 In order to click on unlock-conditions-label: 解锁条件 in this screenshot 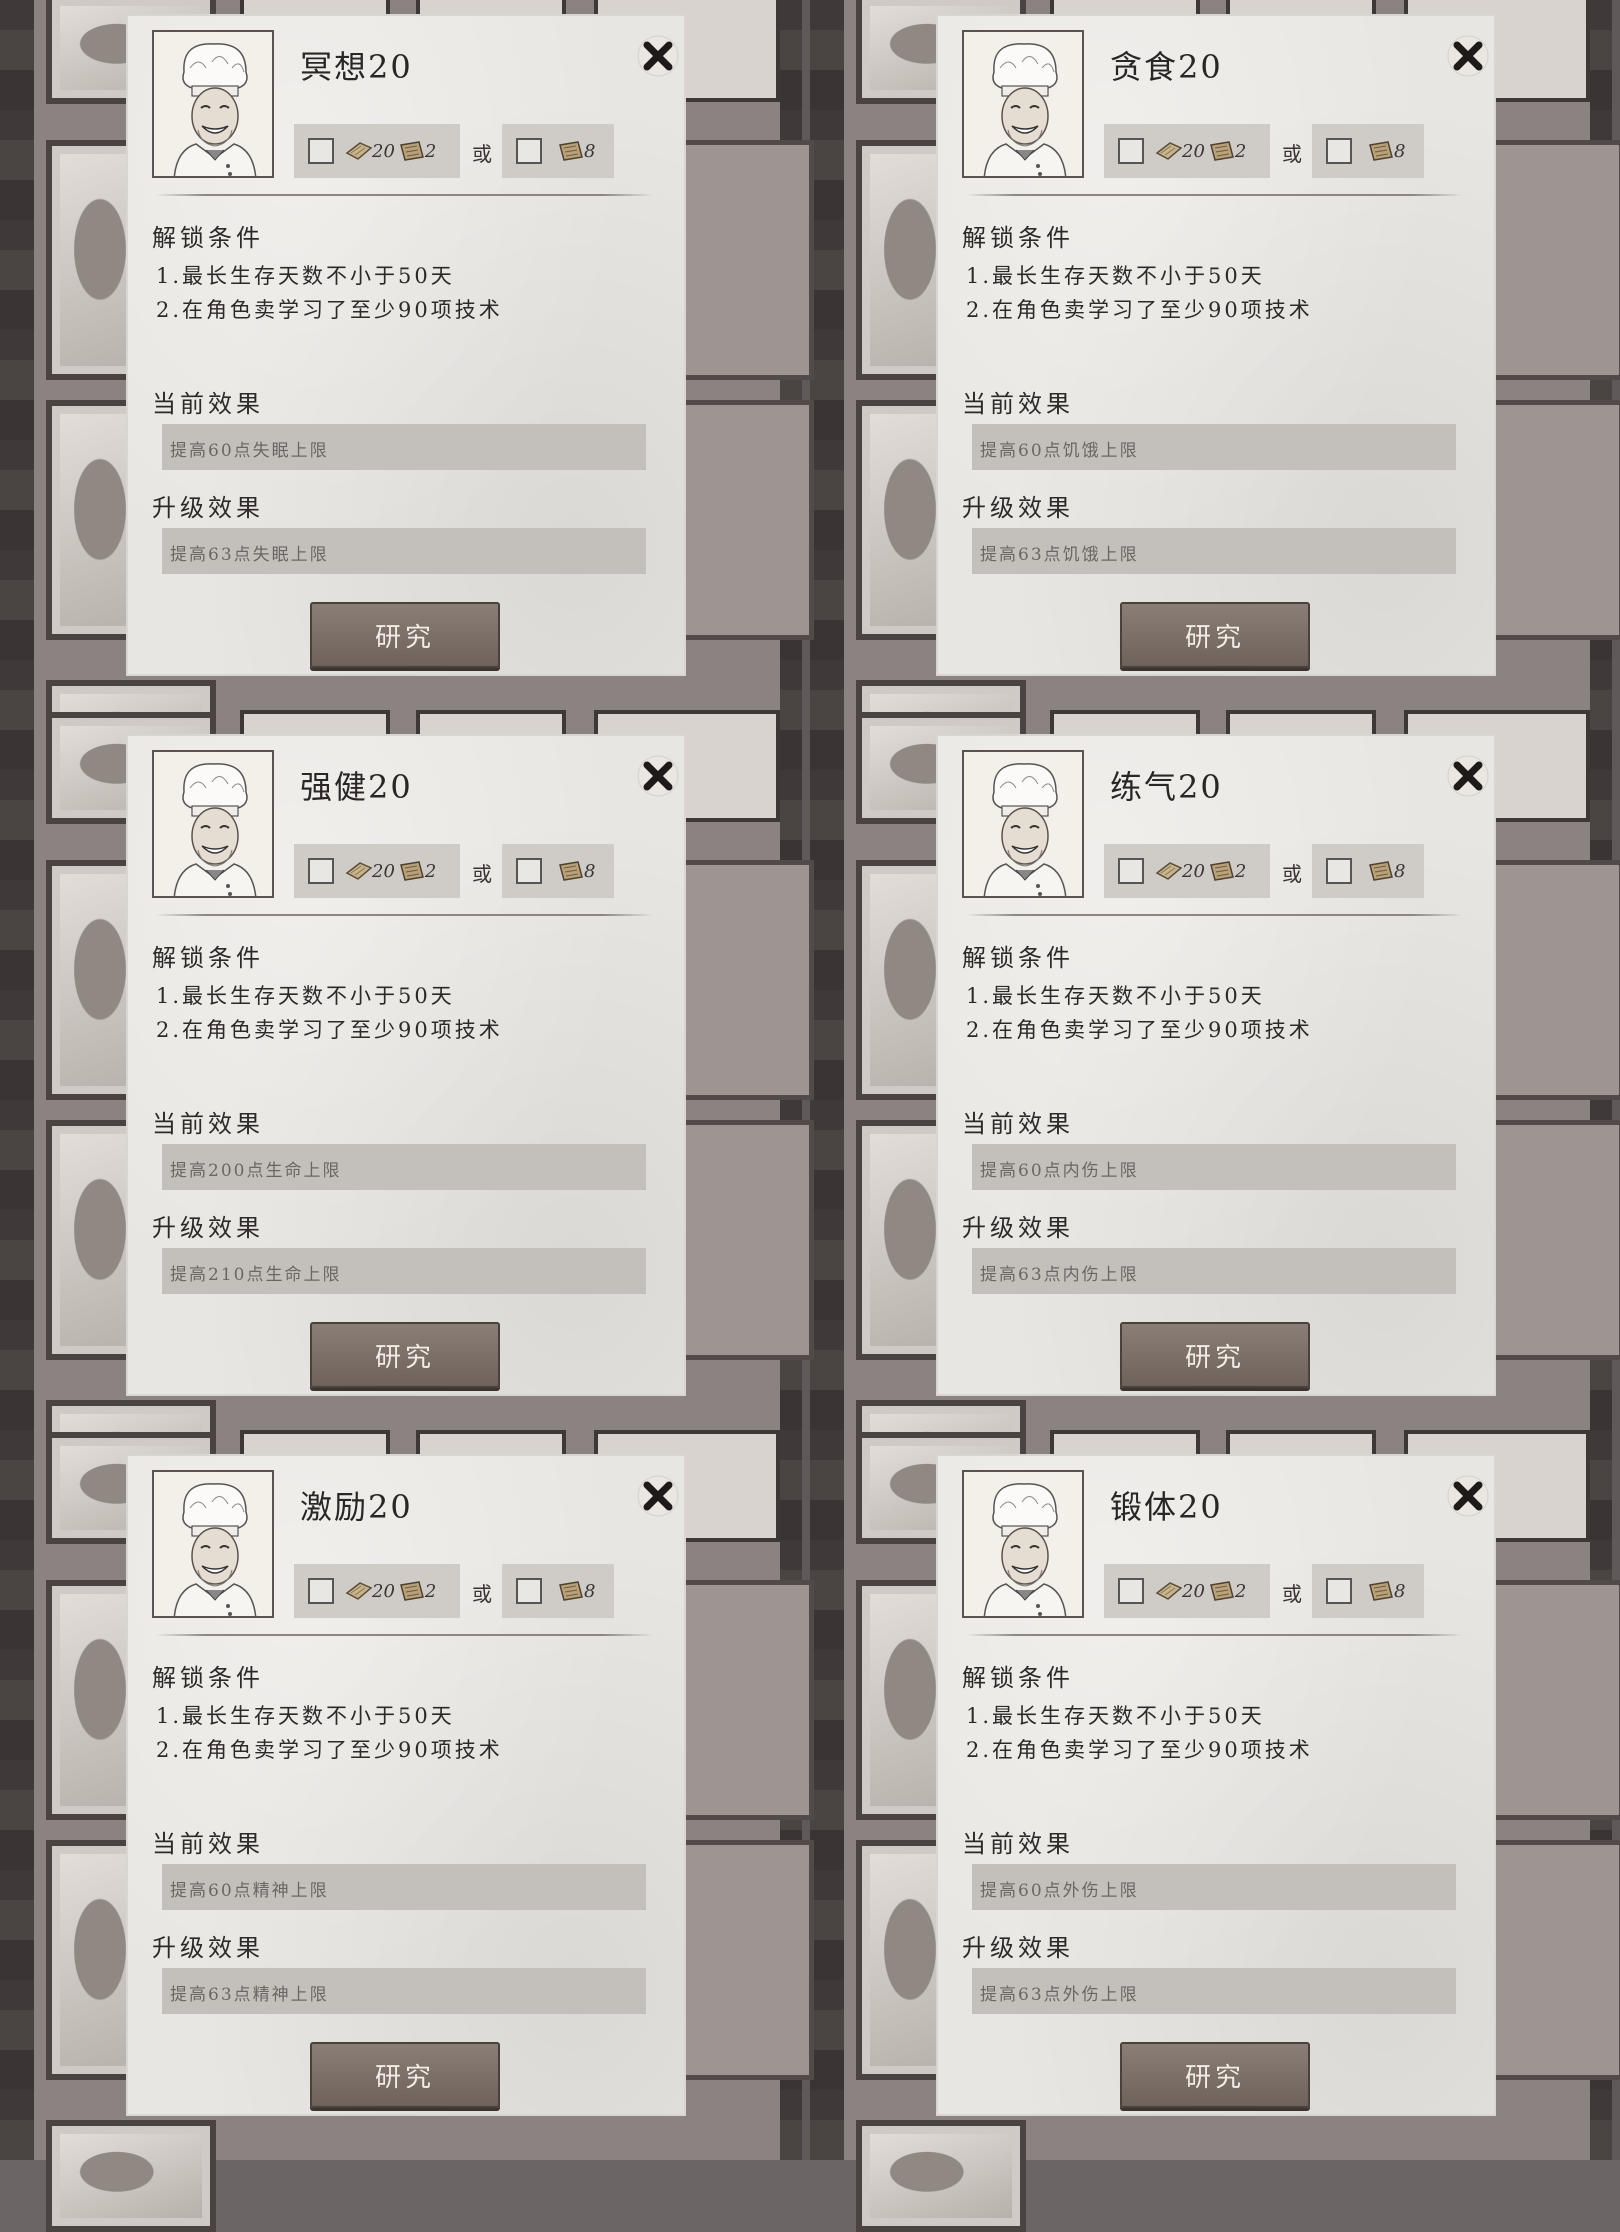, I will do `click(1018, 238)`.